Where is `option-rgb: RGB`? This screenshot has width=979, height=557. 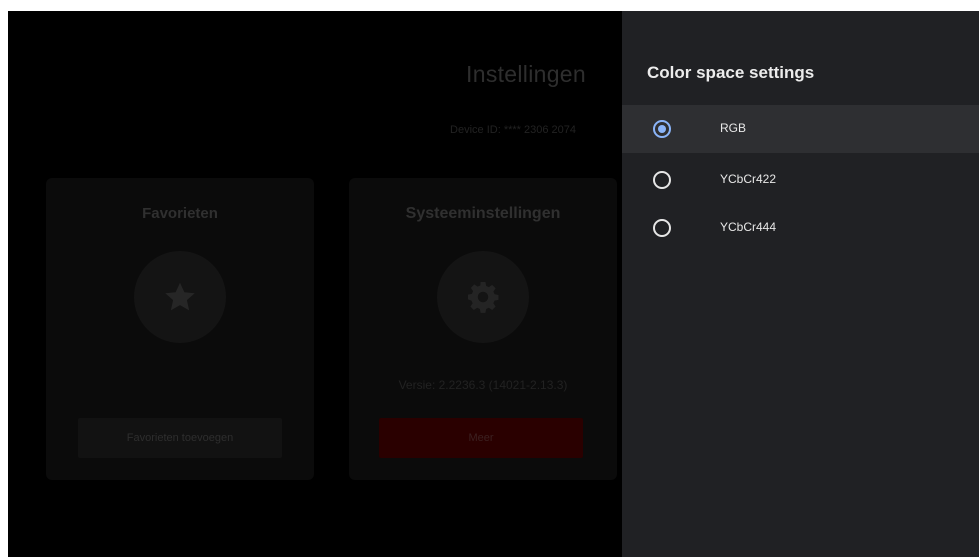
option-rgb: RGB is located at coordinates (800, 129).